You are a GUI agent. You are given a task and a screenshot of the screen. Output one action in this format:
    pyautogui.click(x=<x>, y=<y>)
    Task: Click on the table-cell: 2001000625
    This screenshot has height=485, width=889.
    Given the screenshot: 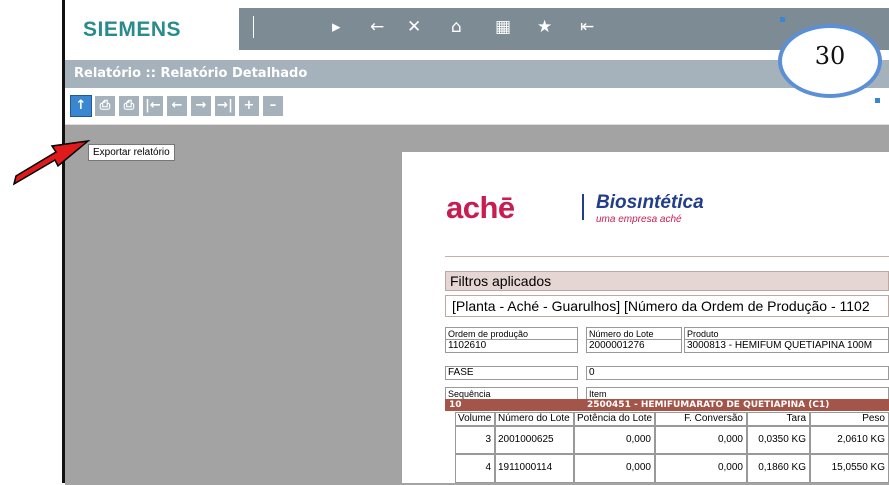 What is the action you would take?
    pyautogui.click(x=534, y=440)
    